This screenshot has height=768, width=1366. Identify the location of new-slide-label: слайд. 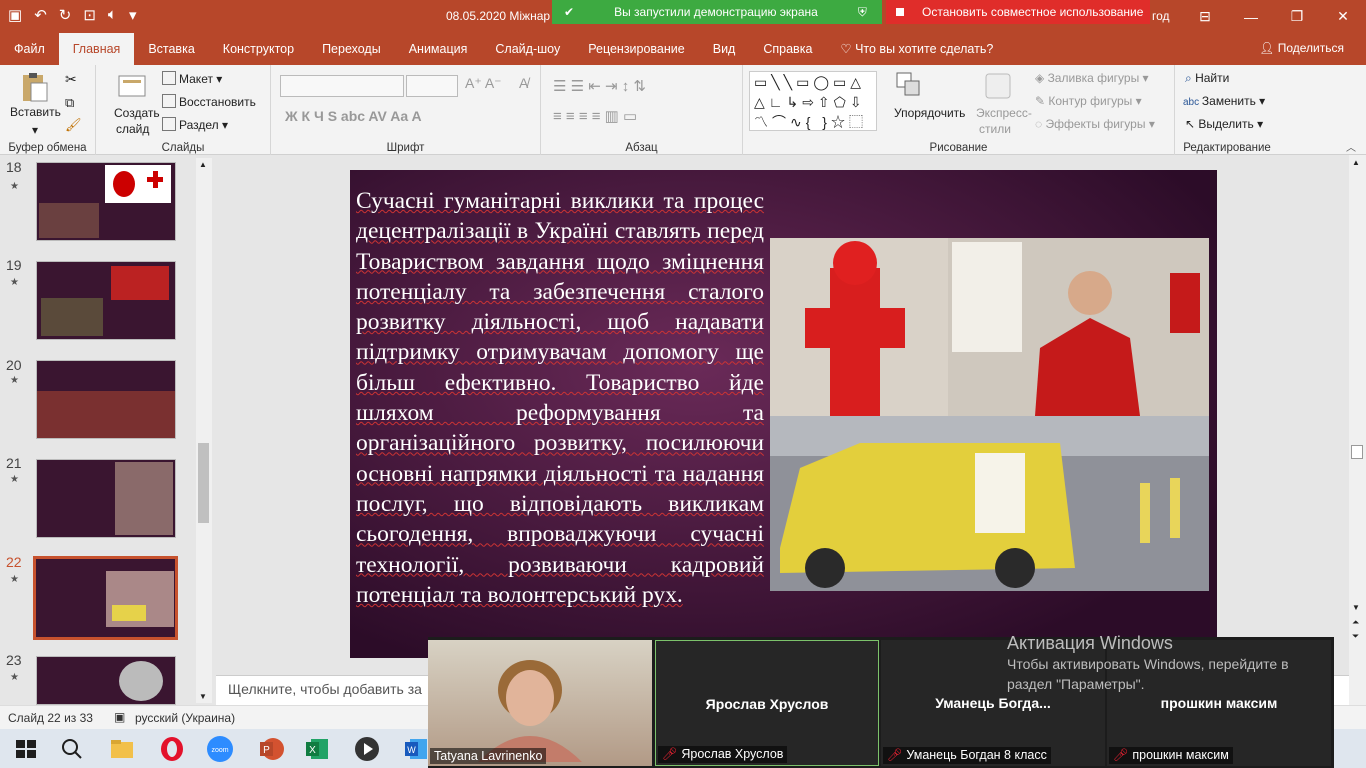
(132, 129).